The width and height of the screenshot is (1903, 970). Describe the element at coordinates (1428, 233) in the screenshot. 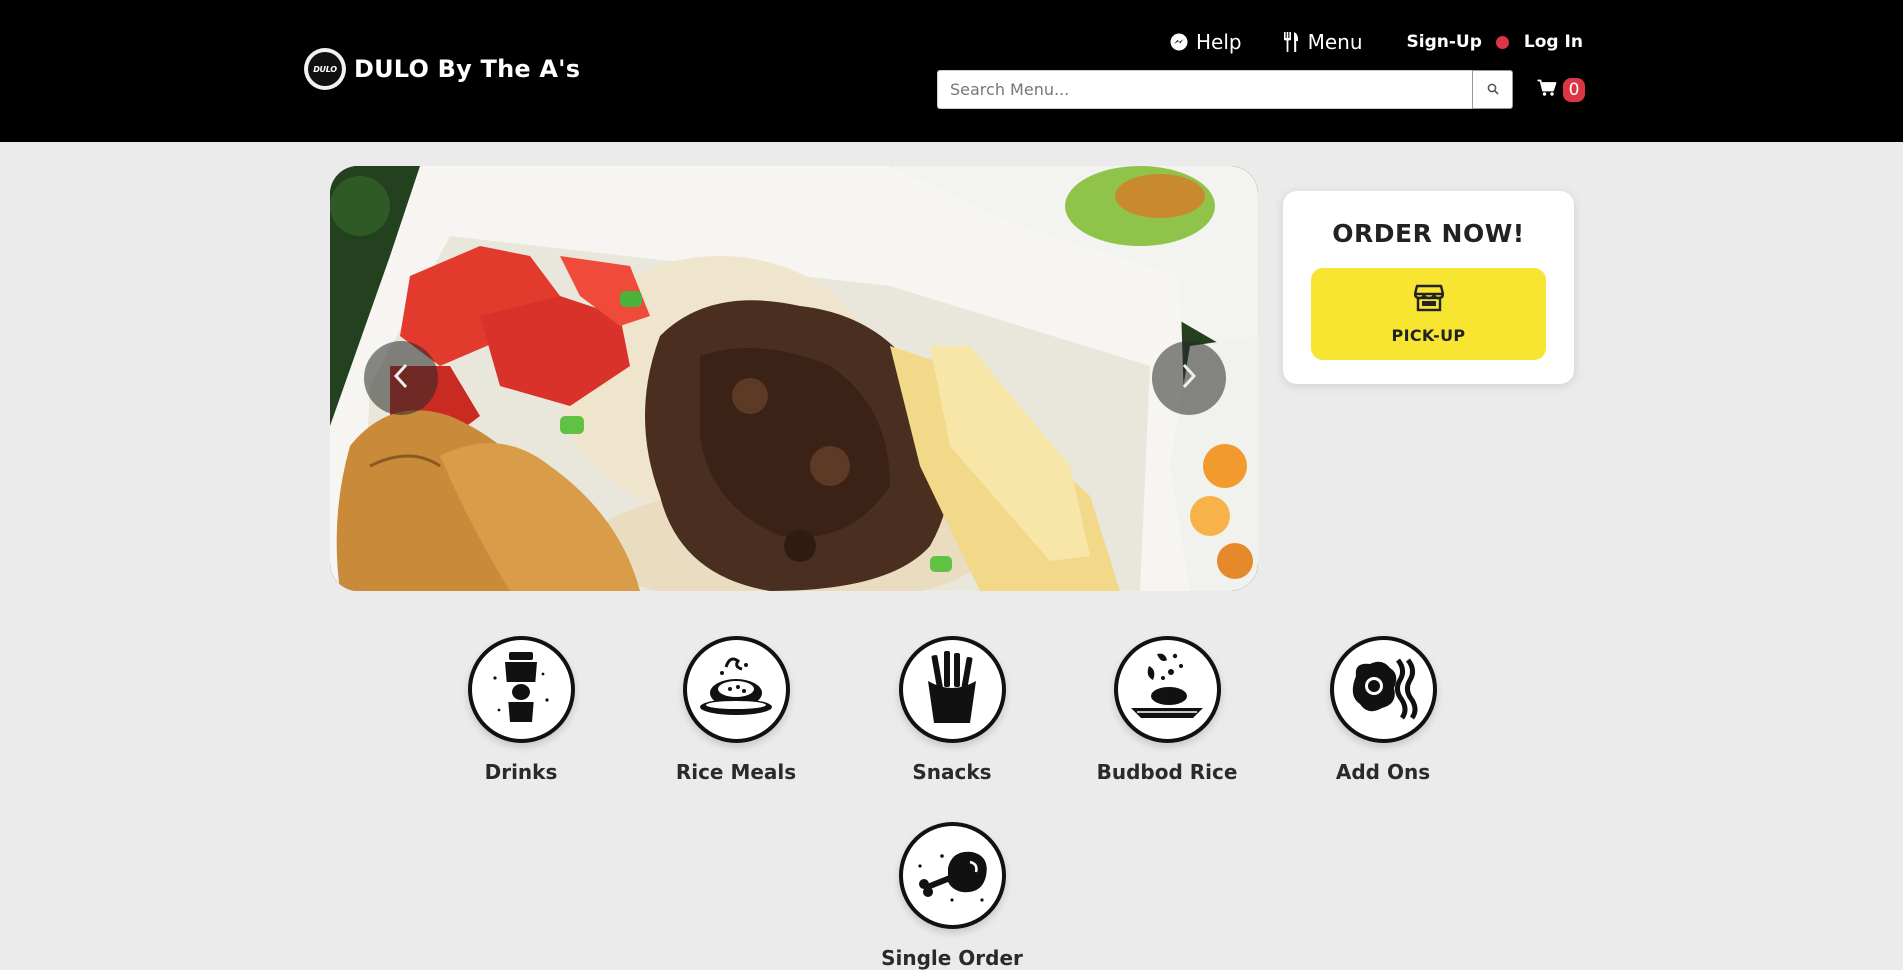

I see `order-now-title: ORDER NOW!` at that location.